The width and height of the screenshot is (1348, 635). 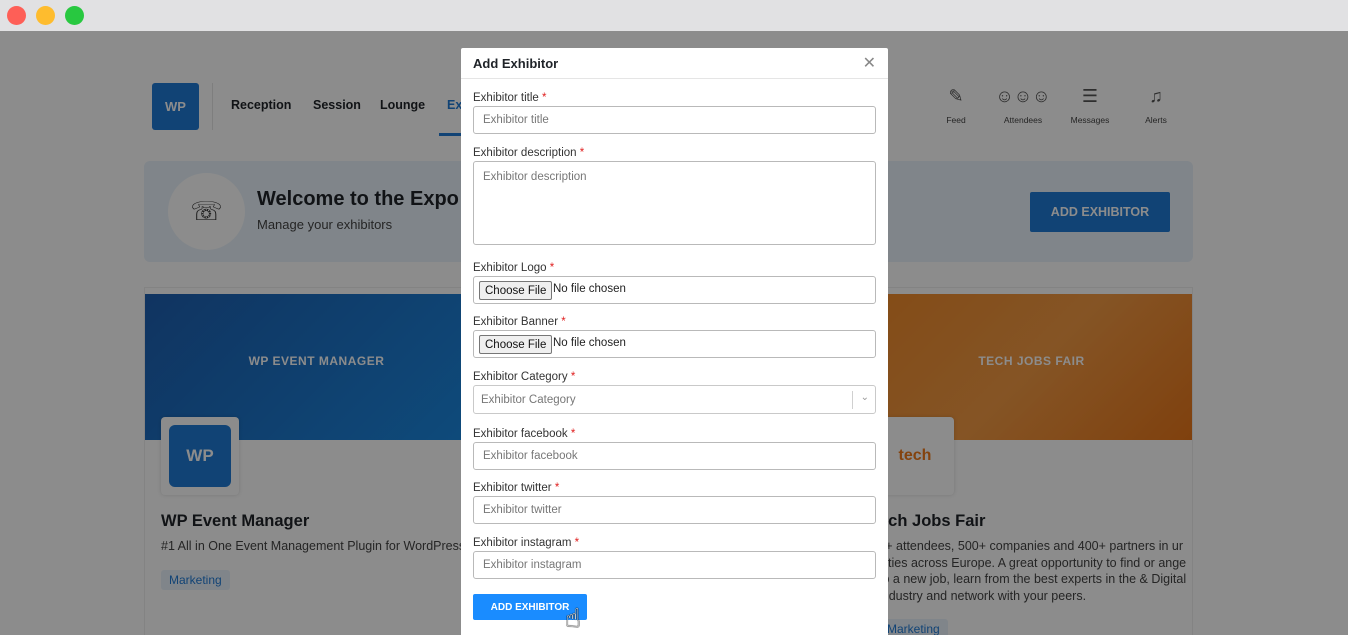 I want to click on title-label: Exhibitor title *, so click(x=510, y=98).